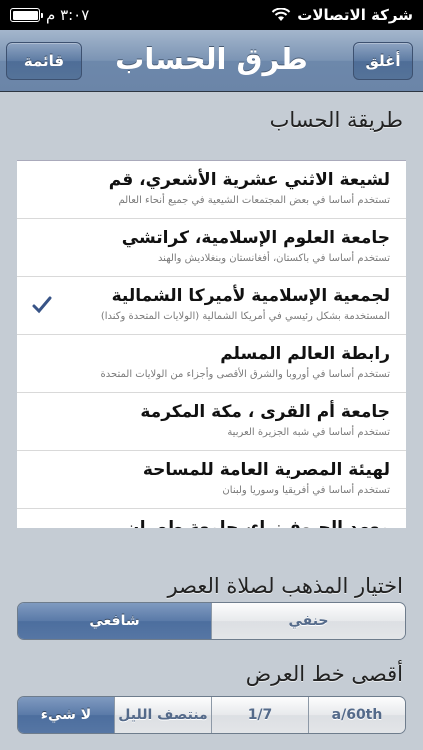  What do you see at coordinates (285, 586) in the screenshot?
I see `asr-method-heading: اختيار المذهب لصلاة العصر` at bounding box center [285, 586].